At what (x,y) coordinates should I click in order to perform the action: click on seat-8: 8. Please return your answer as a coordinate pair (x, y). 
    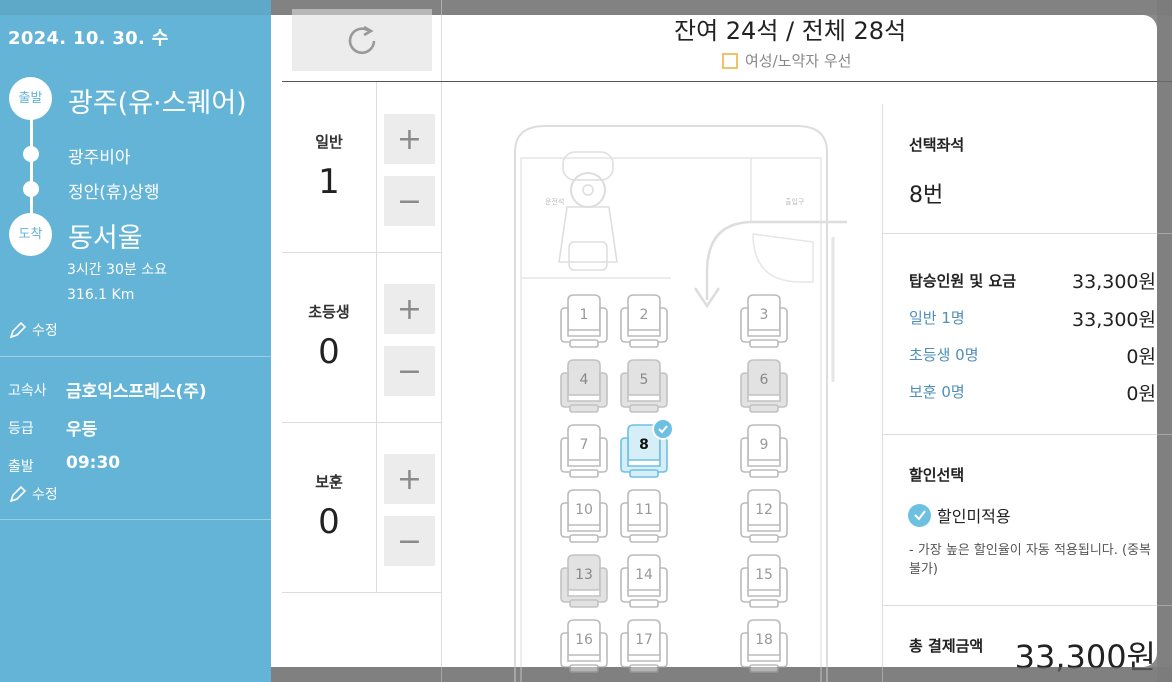
    Looking at the image, I should click on (646, 449).